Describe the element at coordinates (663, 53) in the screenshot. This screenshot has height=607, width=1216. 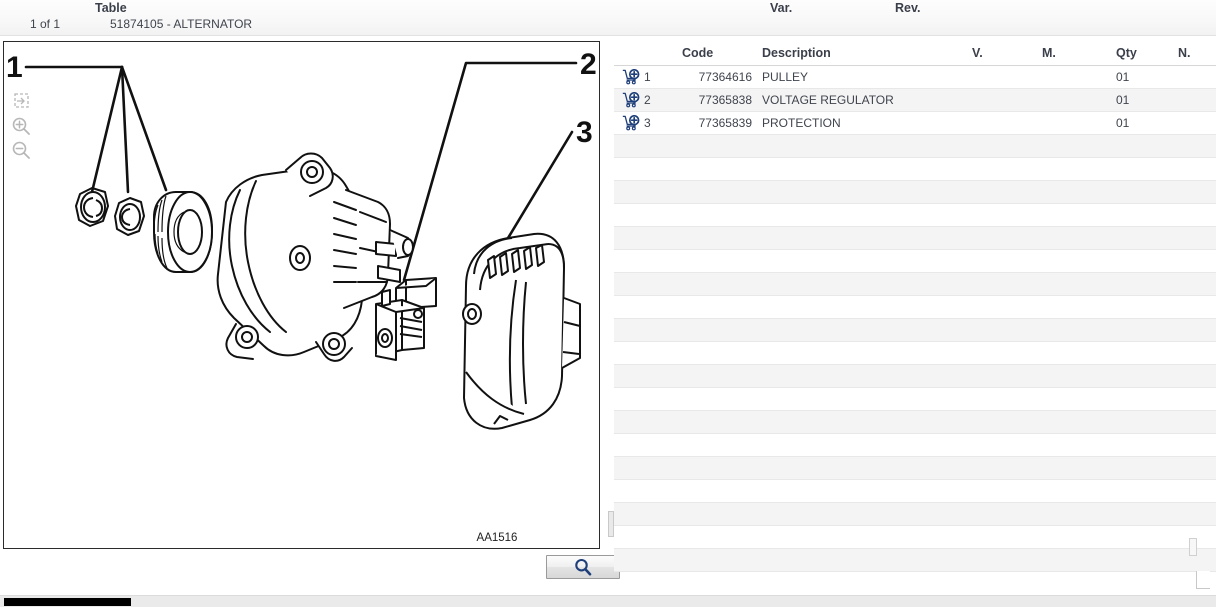
I see `col-header-position` at that location.